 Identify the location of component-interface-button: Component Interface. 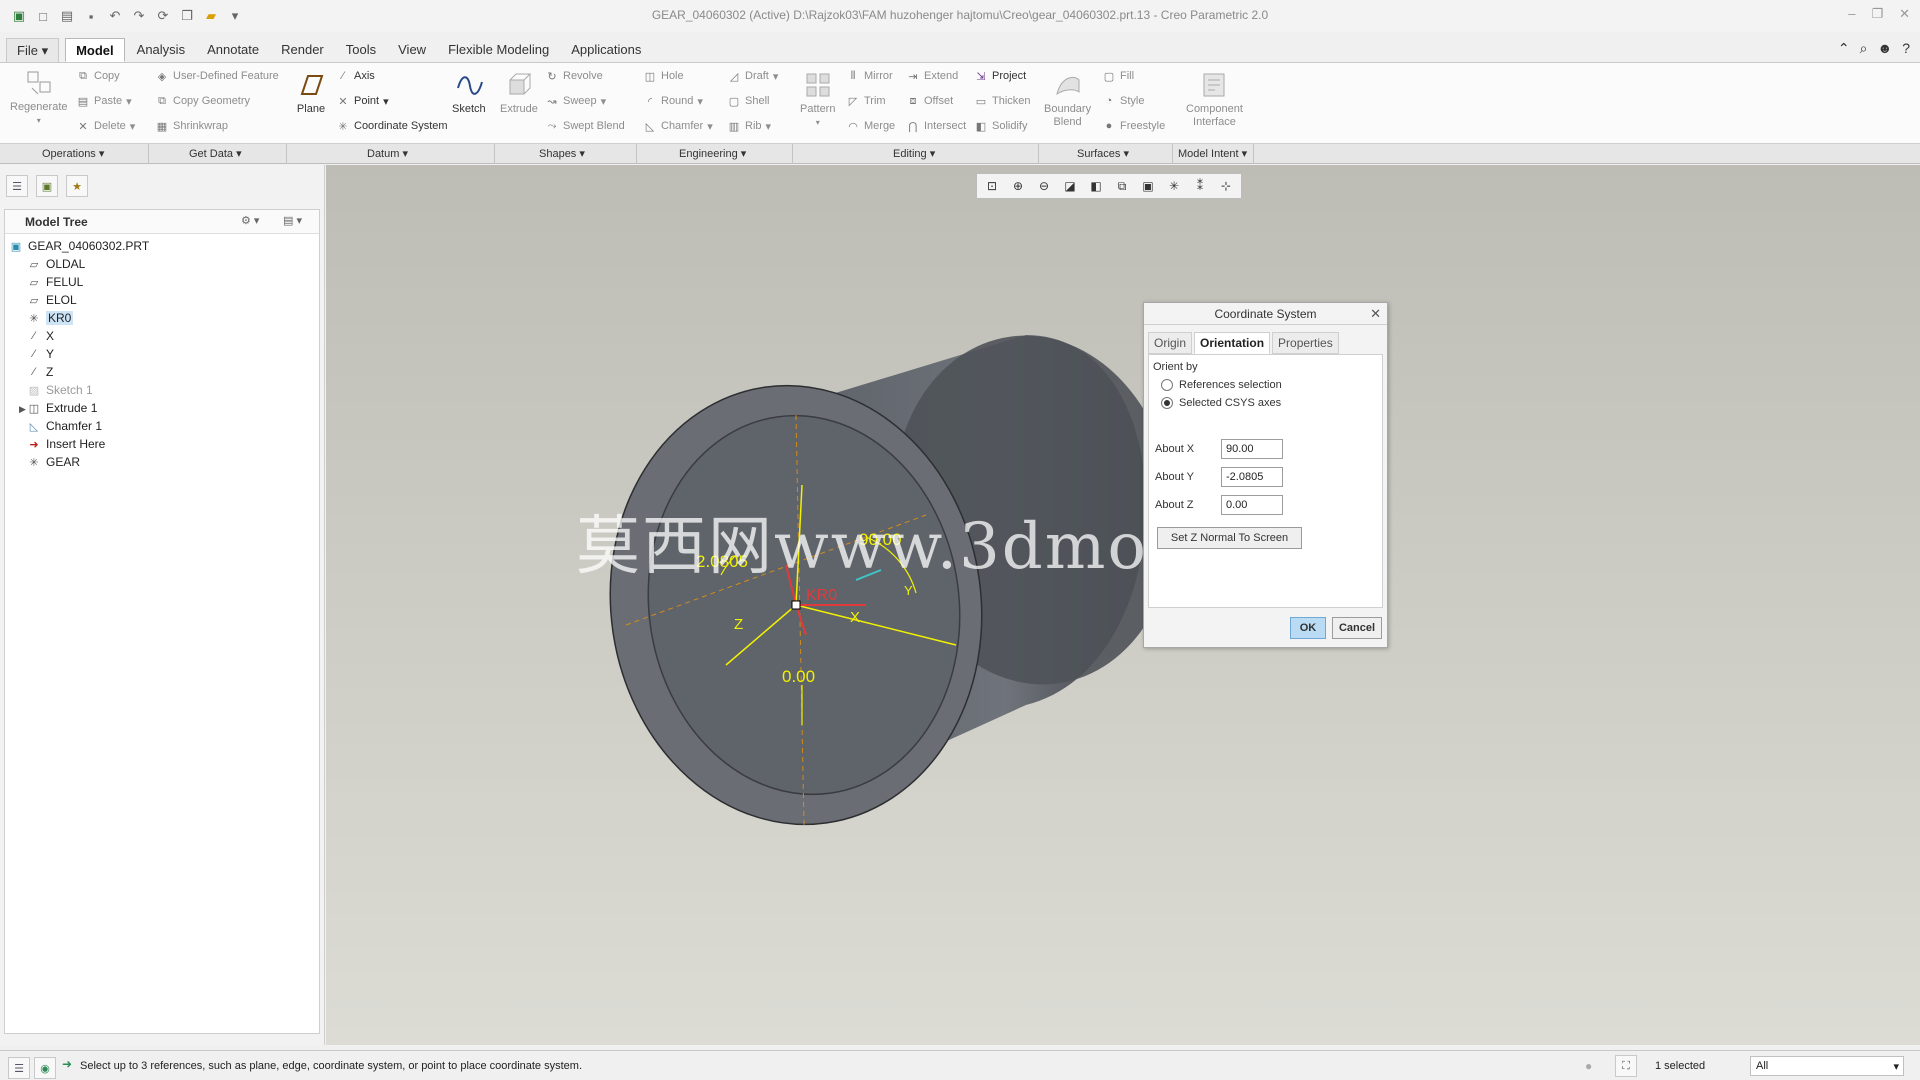
(1214, 99).